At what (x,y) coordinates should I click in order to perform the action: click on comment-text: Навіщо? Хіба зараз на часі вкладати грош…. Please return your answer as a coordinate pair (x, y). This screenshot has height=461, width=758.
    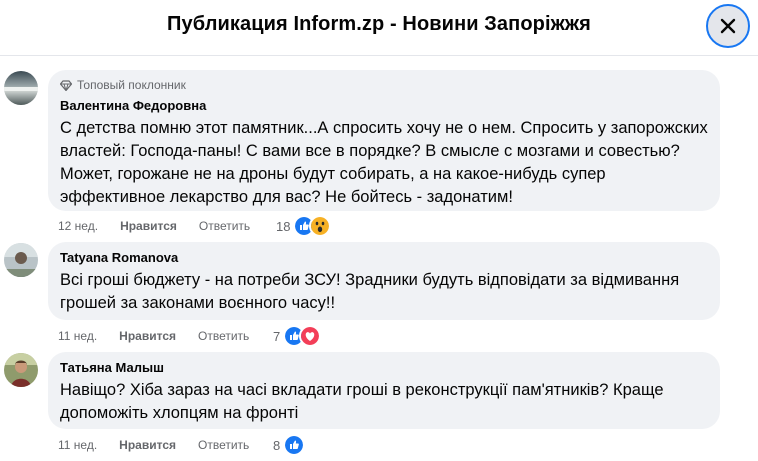
    Looking at the image, I should click on (362, 401).